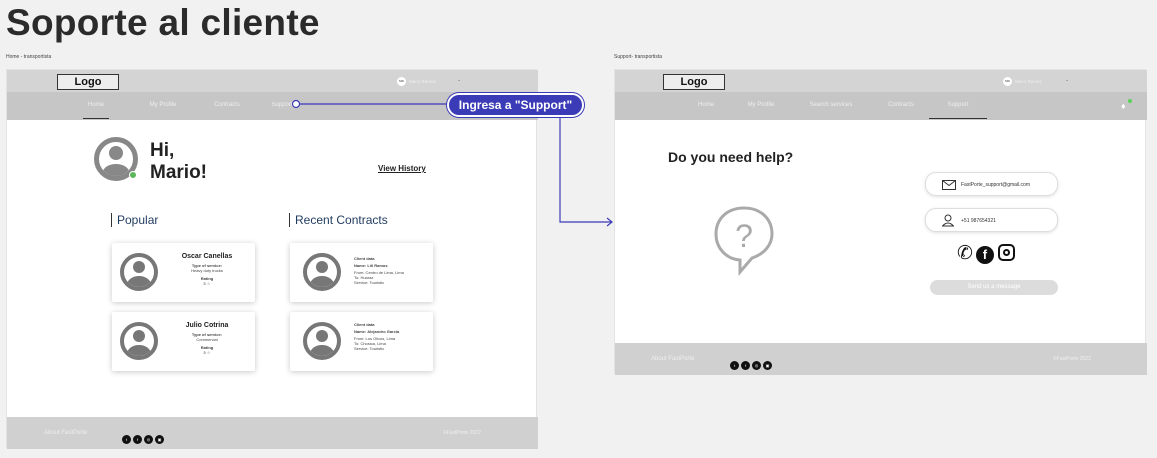  Describe the element at coordinates (978, 221) in the screenshot. I see `support-phone: +51 987654321` at that location.